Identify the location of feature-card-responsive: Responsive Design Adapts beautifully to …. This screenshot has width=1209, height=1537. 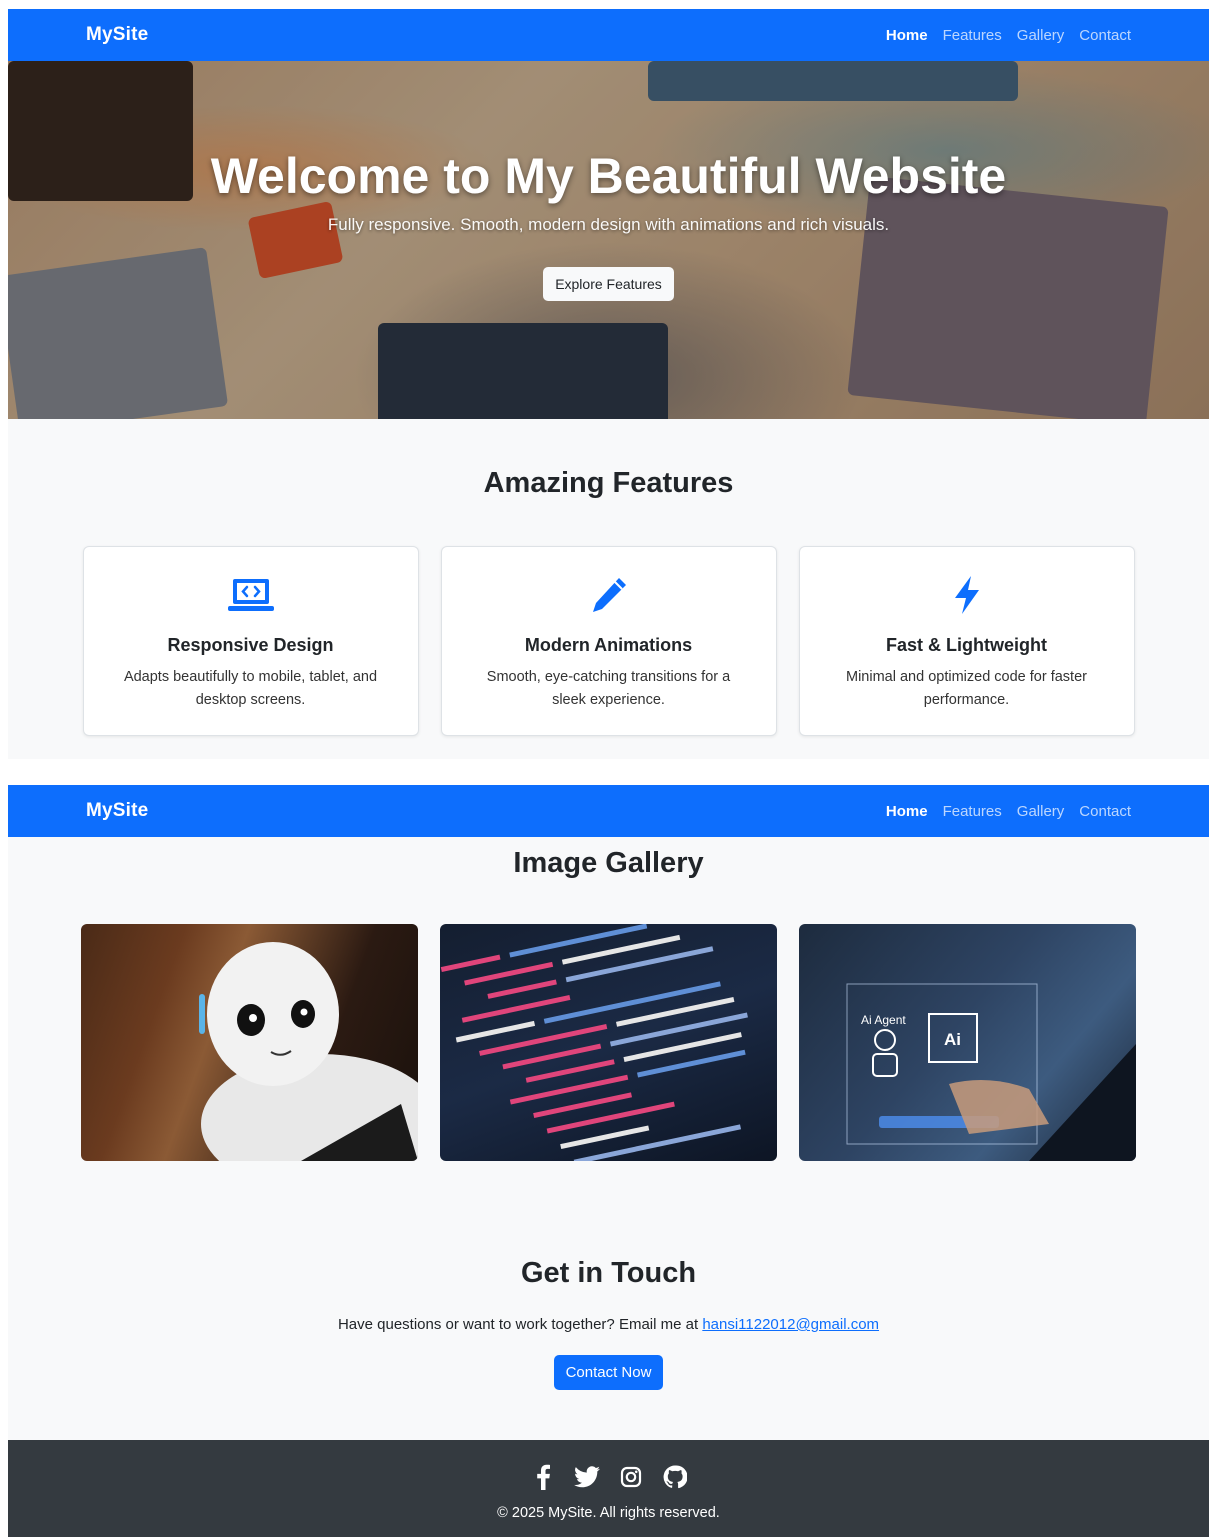
(250, 641).